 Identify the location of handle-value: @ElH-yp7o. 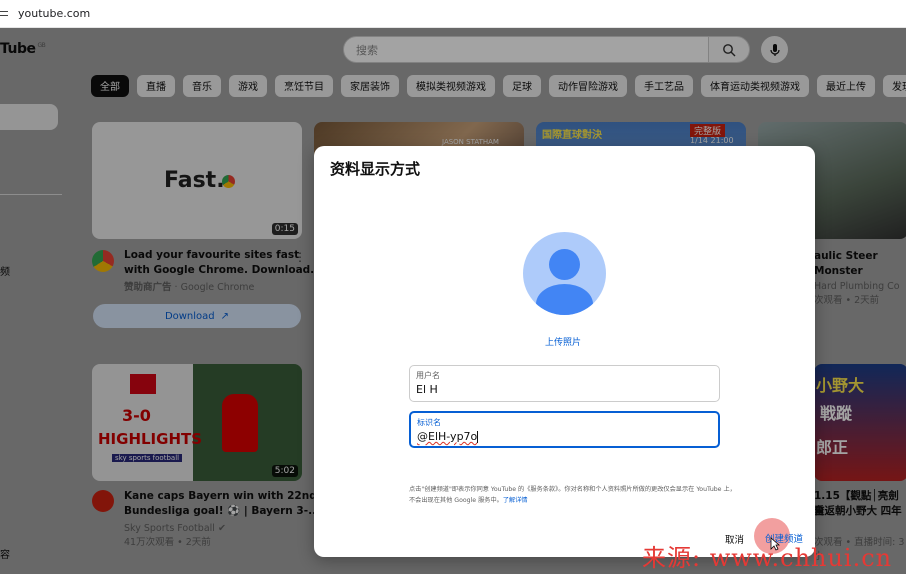
(564, 436).